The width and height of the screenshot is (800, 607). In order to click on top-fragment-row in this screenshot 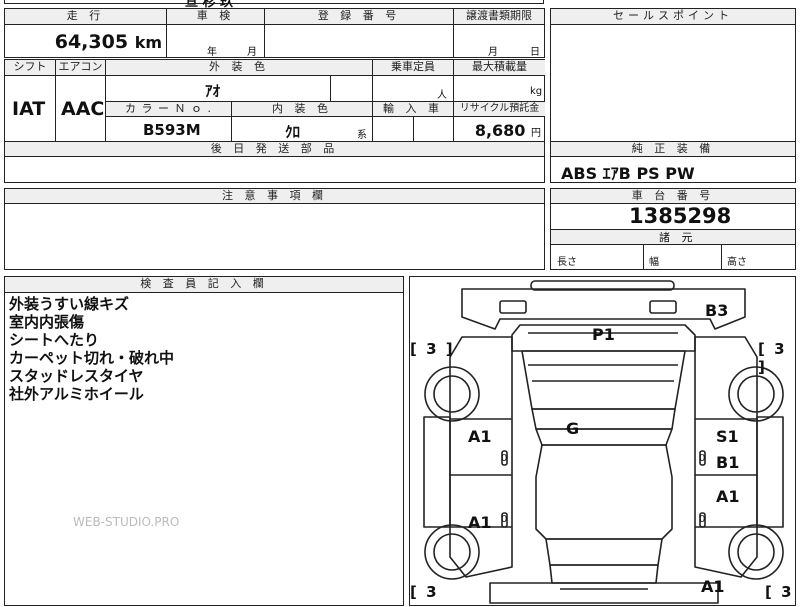, I will do `click(274, 2)`.